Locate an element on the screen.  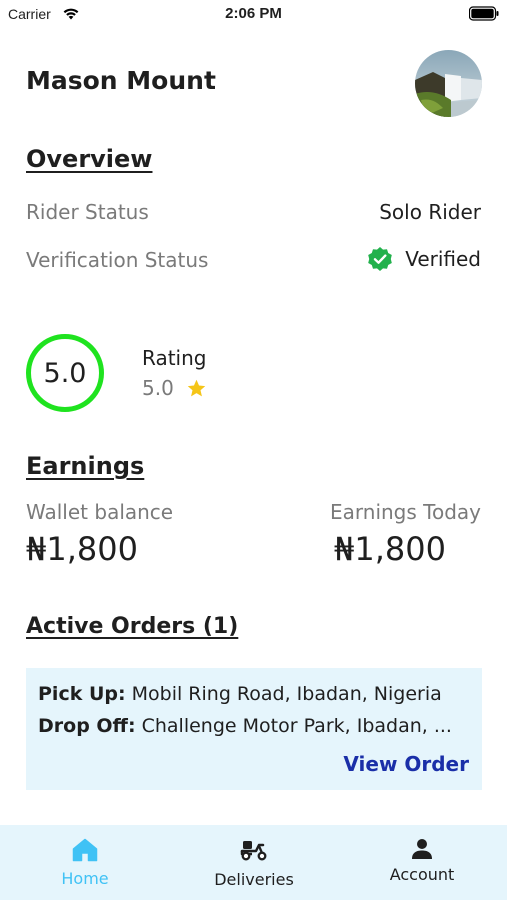
rider-status-label: Rider Status is located at coordinates (87, 212).